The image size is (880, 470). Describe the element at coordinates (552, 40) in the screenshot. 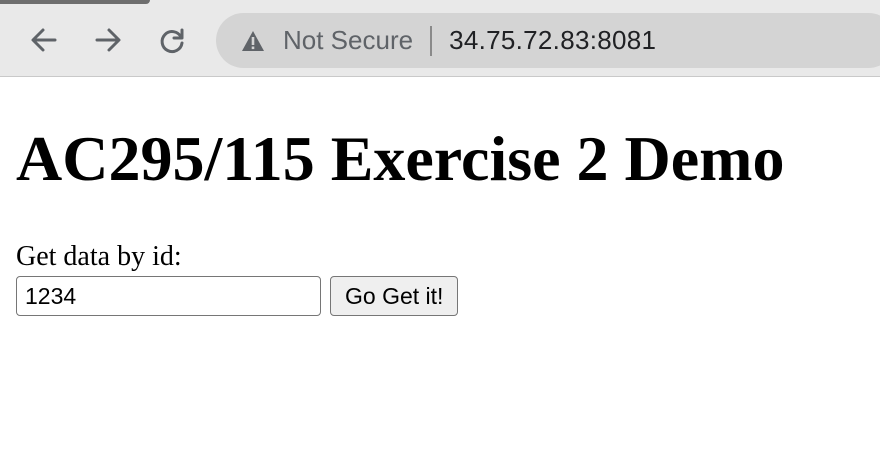

I see `url-text: 34.75.72.83:8081` at that location.